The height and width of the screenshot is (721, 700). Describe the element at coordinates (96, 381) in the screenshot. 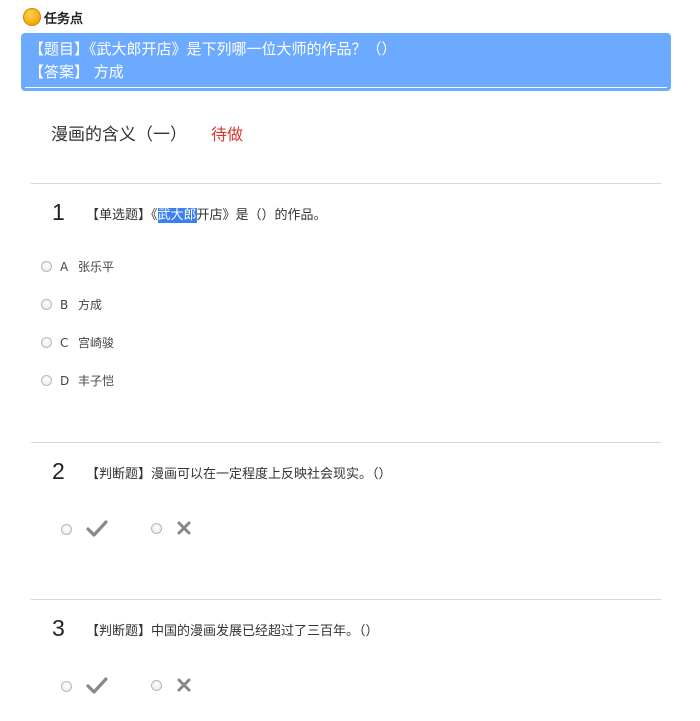

I see `option-text: 丰子恺` at that location.